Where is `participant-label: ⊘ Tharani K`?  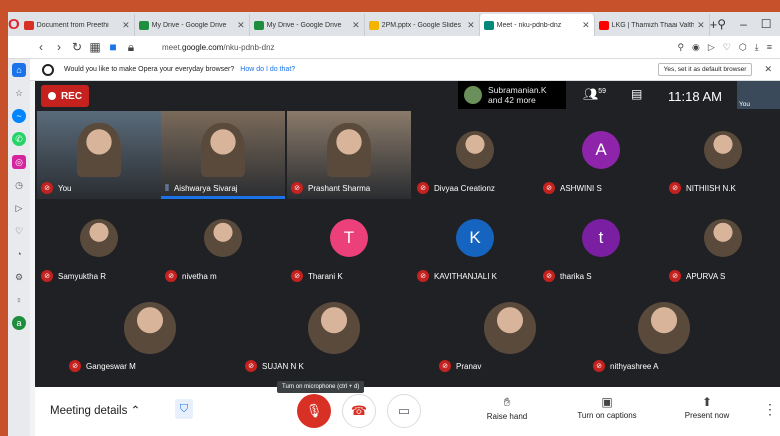 participant-label: ⊘ Tharani K is located at coordinates (317, 276).